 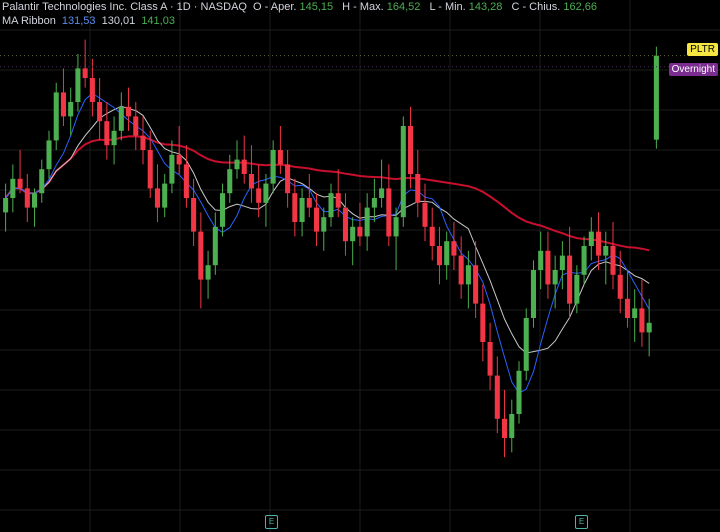 What do you see at coordinates (381, 7) in the screenshot?
I see `ohlc-high: H - Max. 164,52` at bounding box center [381, 7].